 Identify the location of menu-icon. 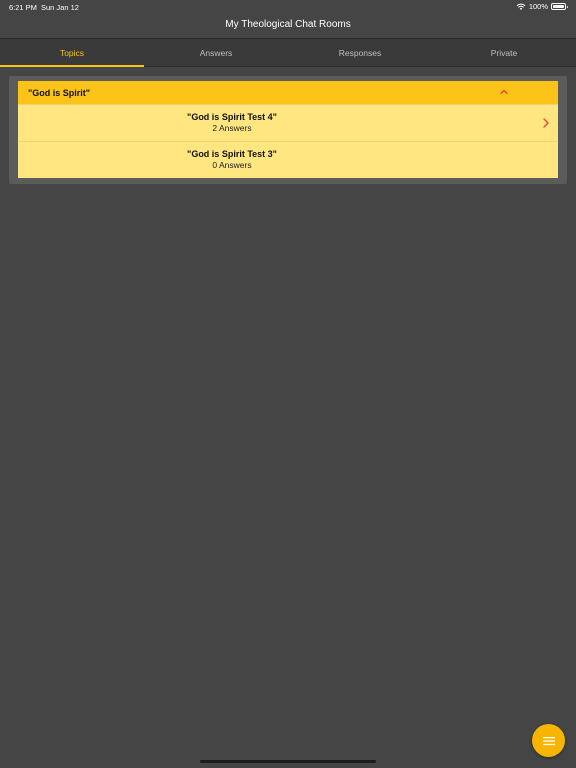
(548, 740).